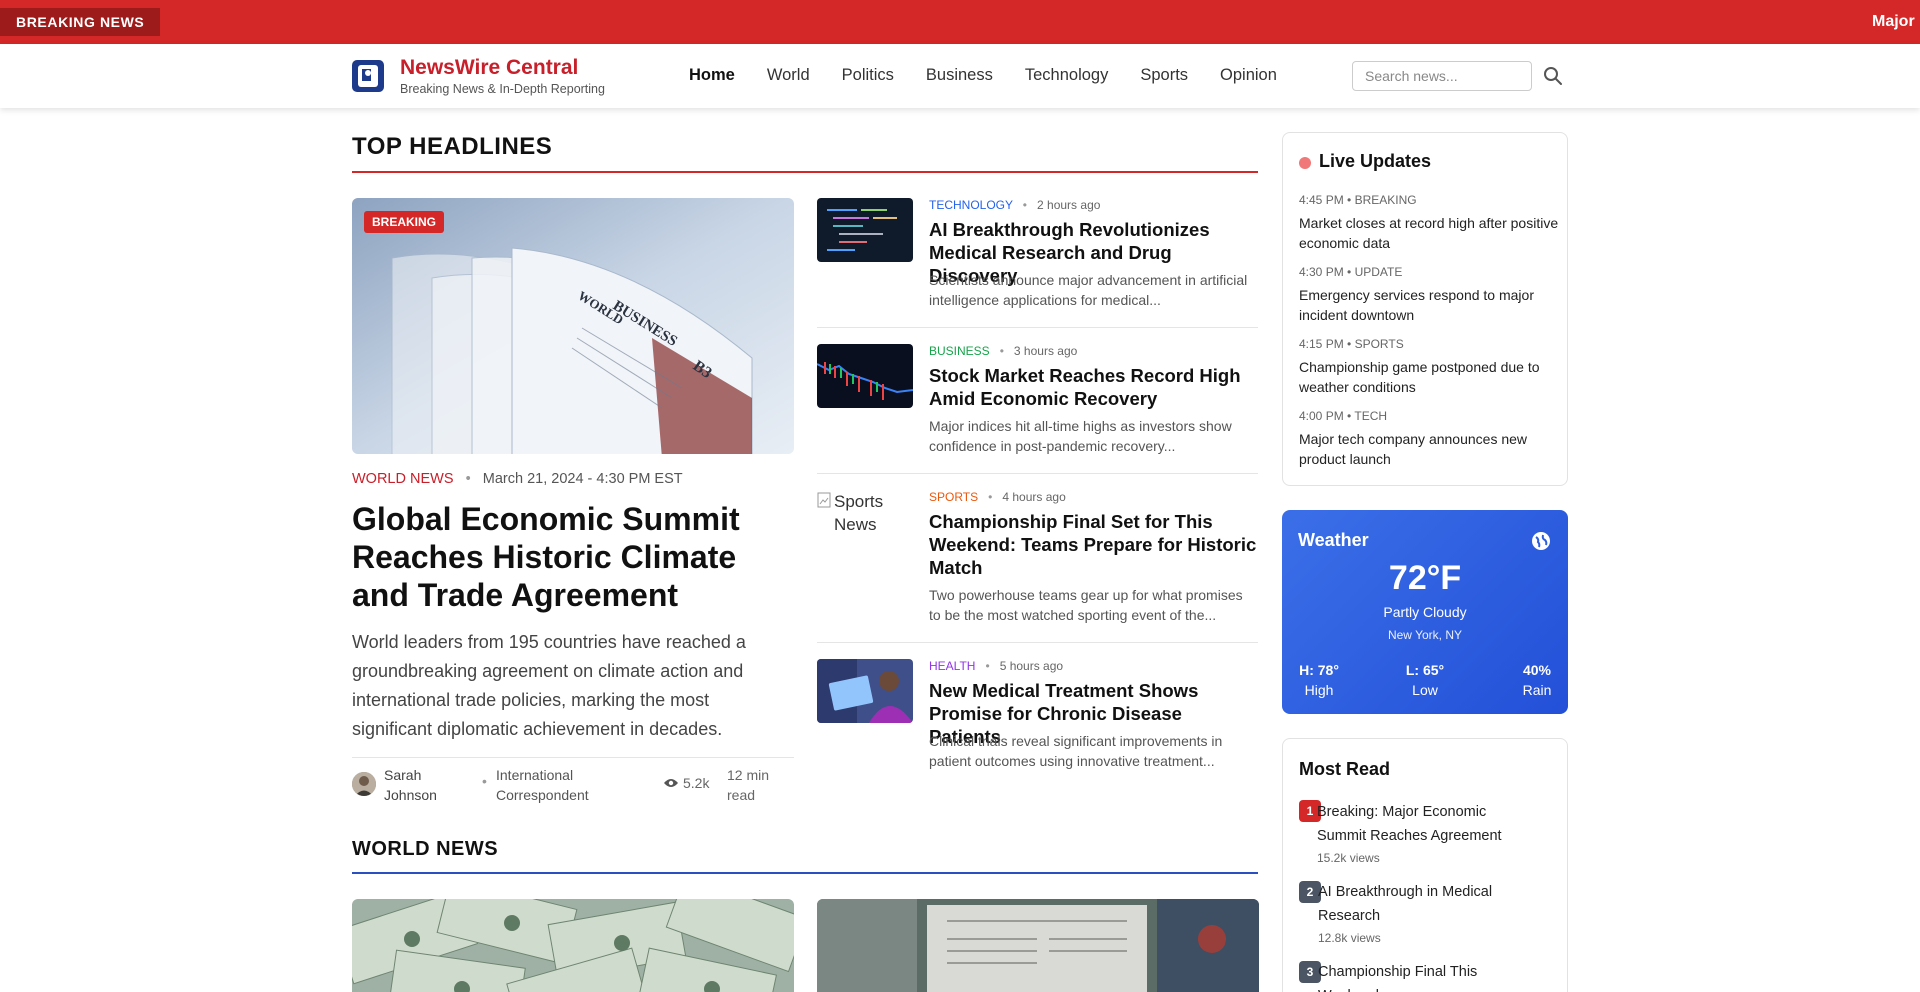 This screenshot has height=992, width=1920. What do you see at coordinates (1425, 670) in the screenshot?
I see `weather-low-value: L: 65°` at bounding box center [1425, 670].